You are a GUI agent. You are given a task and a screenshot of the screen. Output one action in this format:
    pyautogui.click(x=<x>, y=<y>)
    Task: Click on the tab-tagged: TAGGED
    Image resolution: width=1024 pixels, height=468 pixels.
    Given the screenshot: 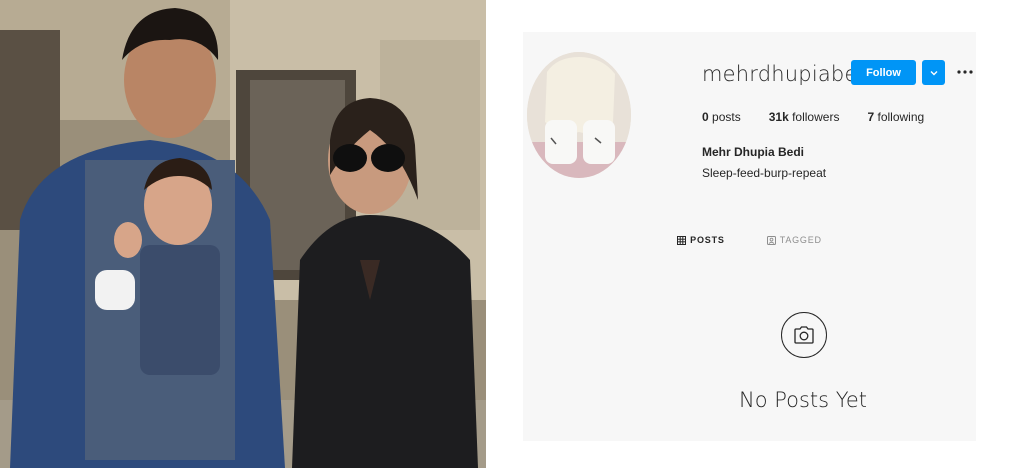 What is the action you would take?
    pyautogui.click(x=794, y=240)
    